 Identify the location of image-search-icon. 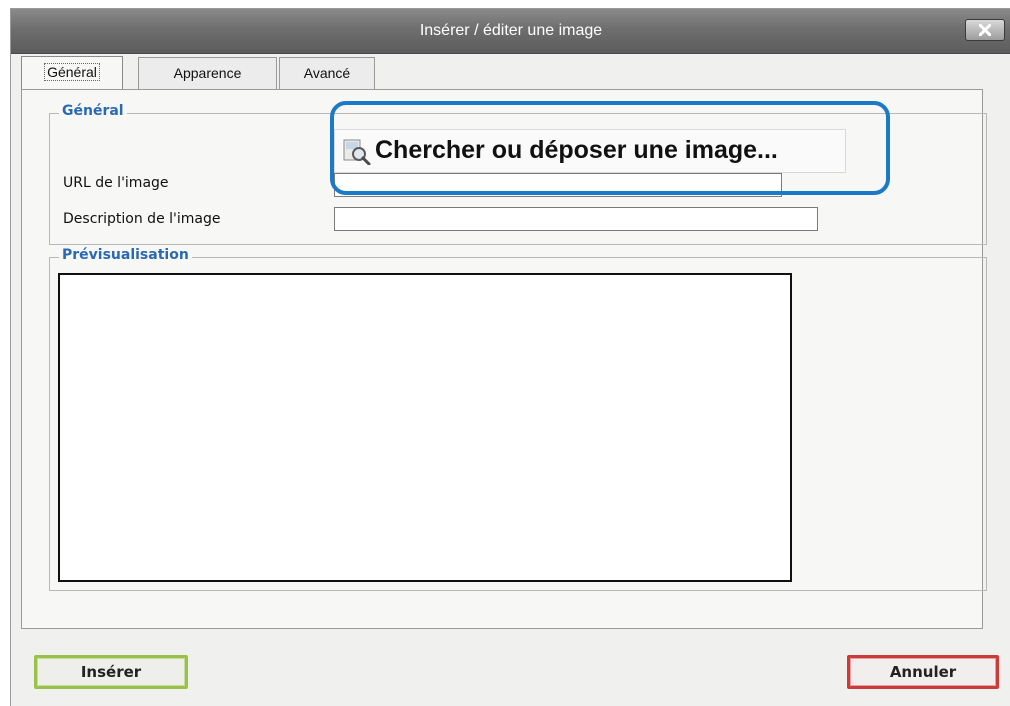
(357, 152).